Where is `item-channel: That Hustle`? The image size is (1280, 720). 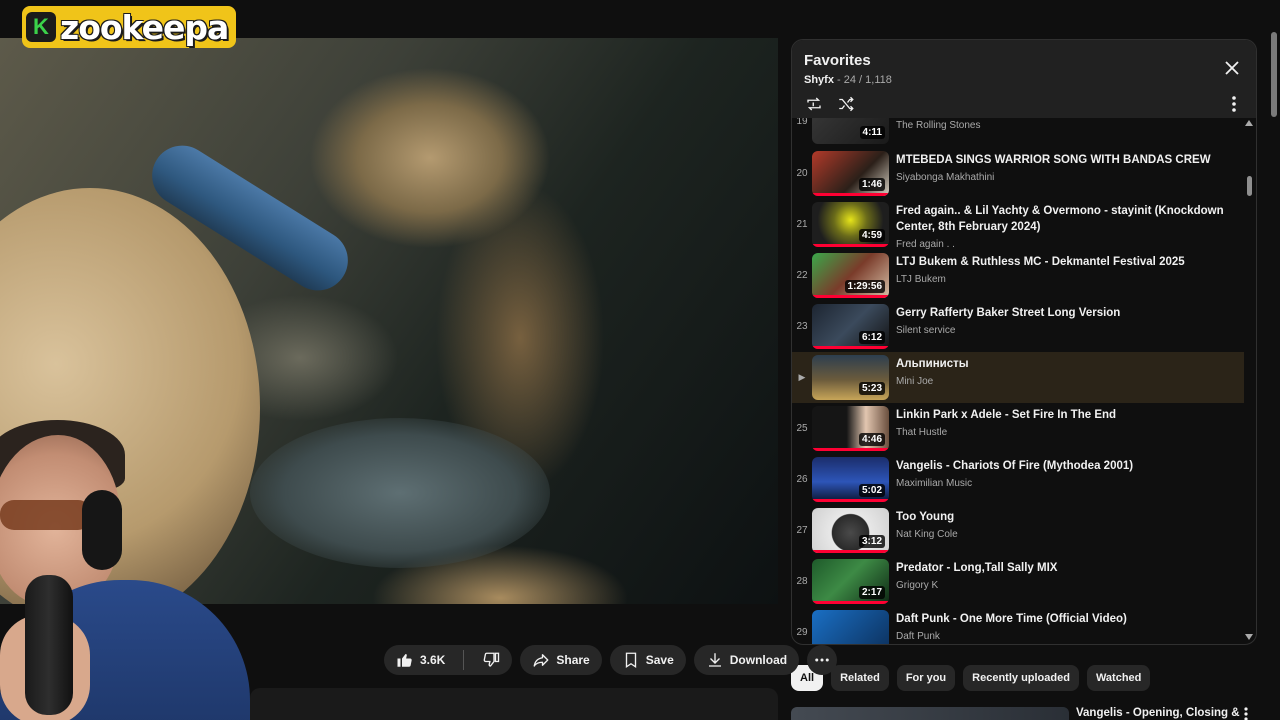 item-channel: That Hustle is located at coordinates (922, 432).